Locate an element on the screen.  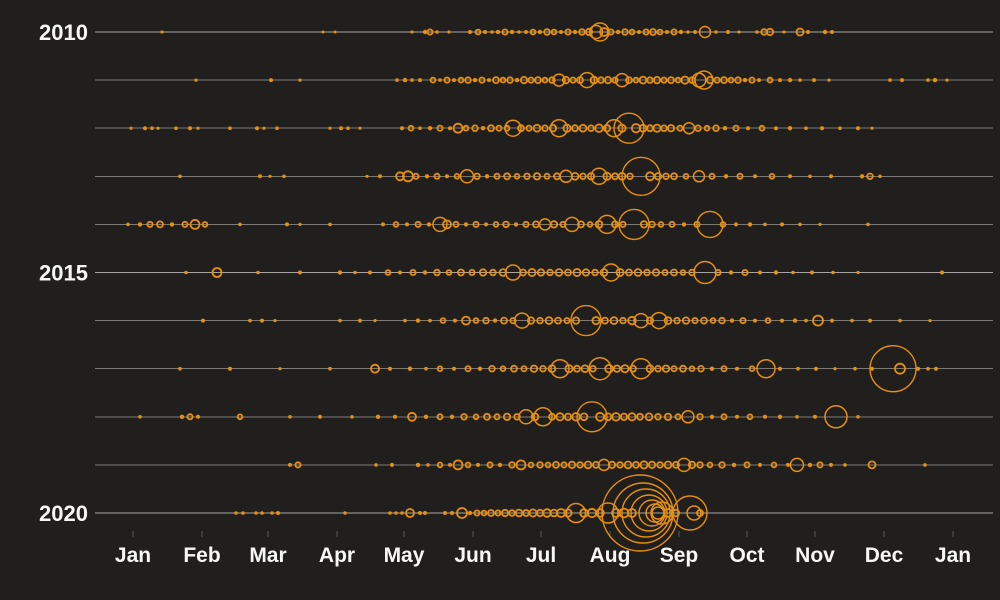
month-label-Jul-6: Jul is located at coordinates (541, 555).